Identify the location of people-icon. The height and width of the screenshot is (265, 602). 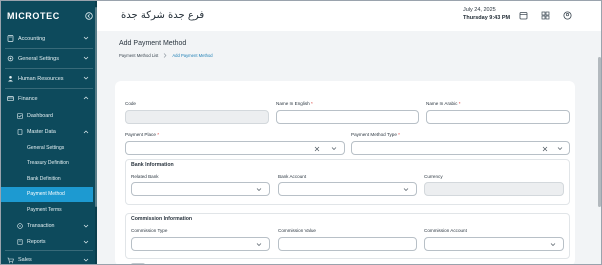
(10, 78).